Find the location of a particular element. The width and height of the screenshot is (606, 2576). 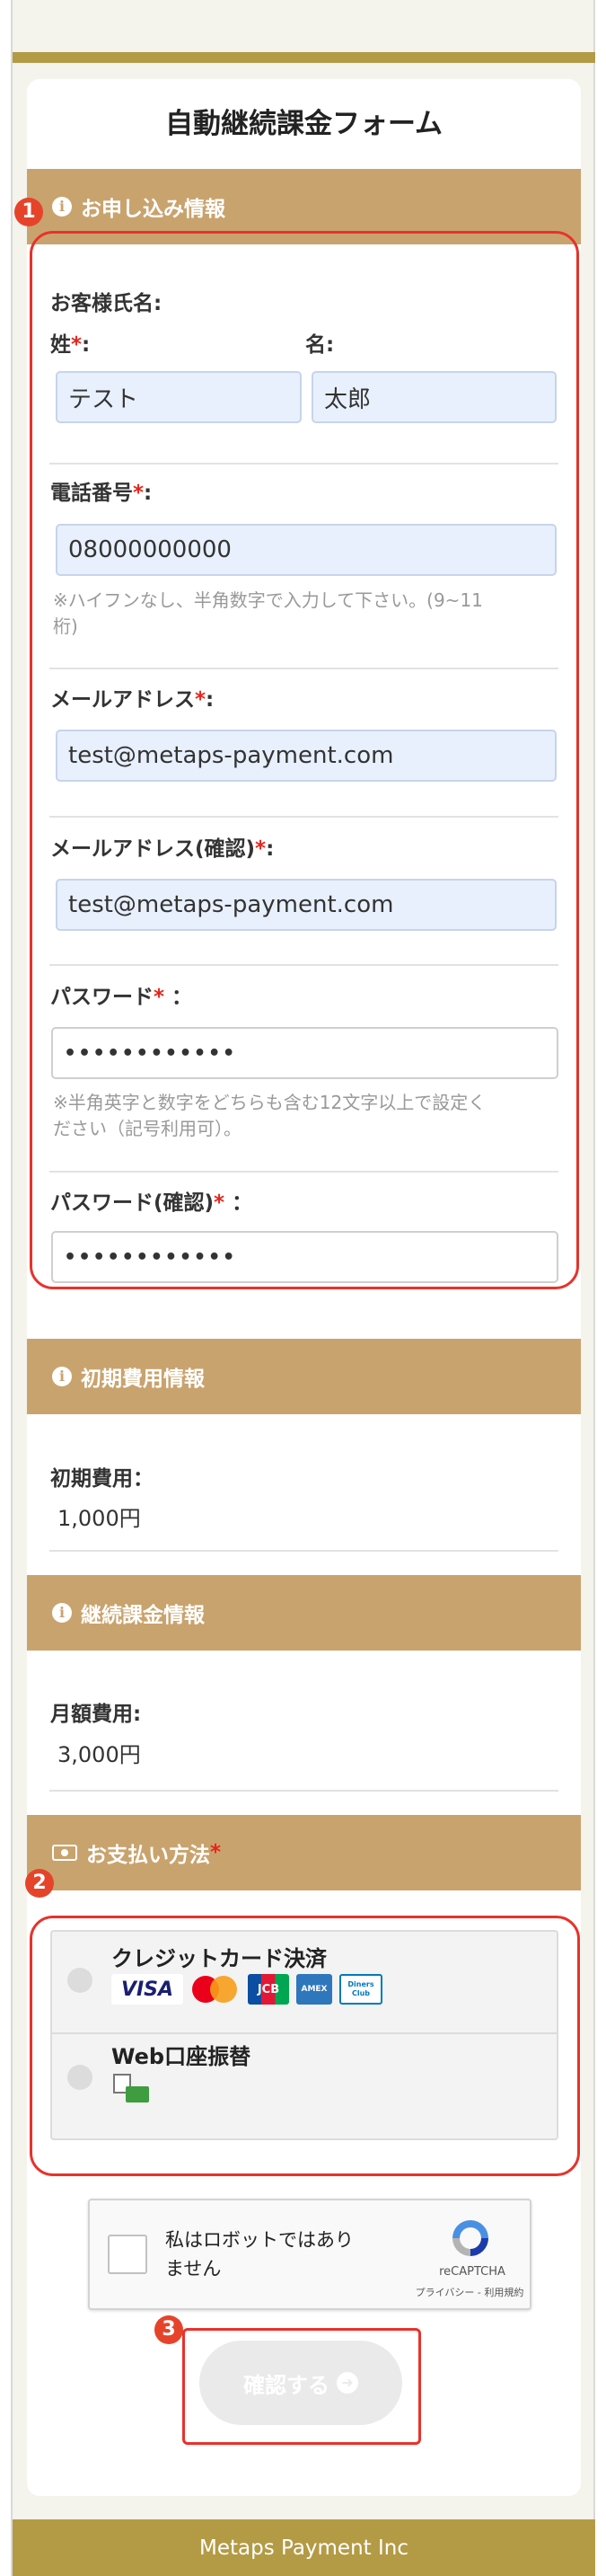

last-name-label: 姓*: is located at coordinates (70, 345).